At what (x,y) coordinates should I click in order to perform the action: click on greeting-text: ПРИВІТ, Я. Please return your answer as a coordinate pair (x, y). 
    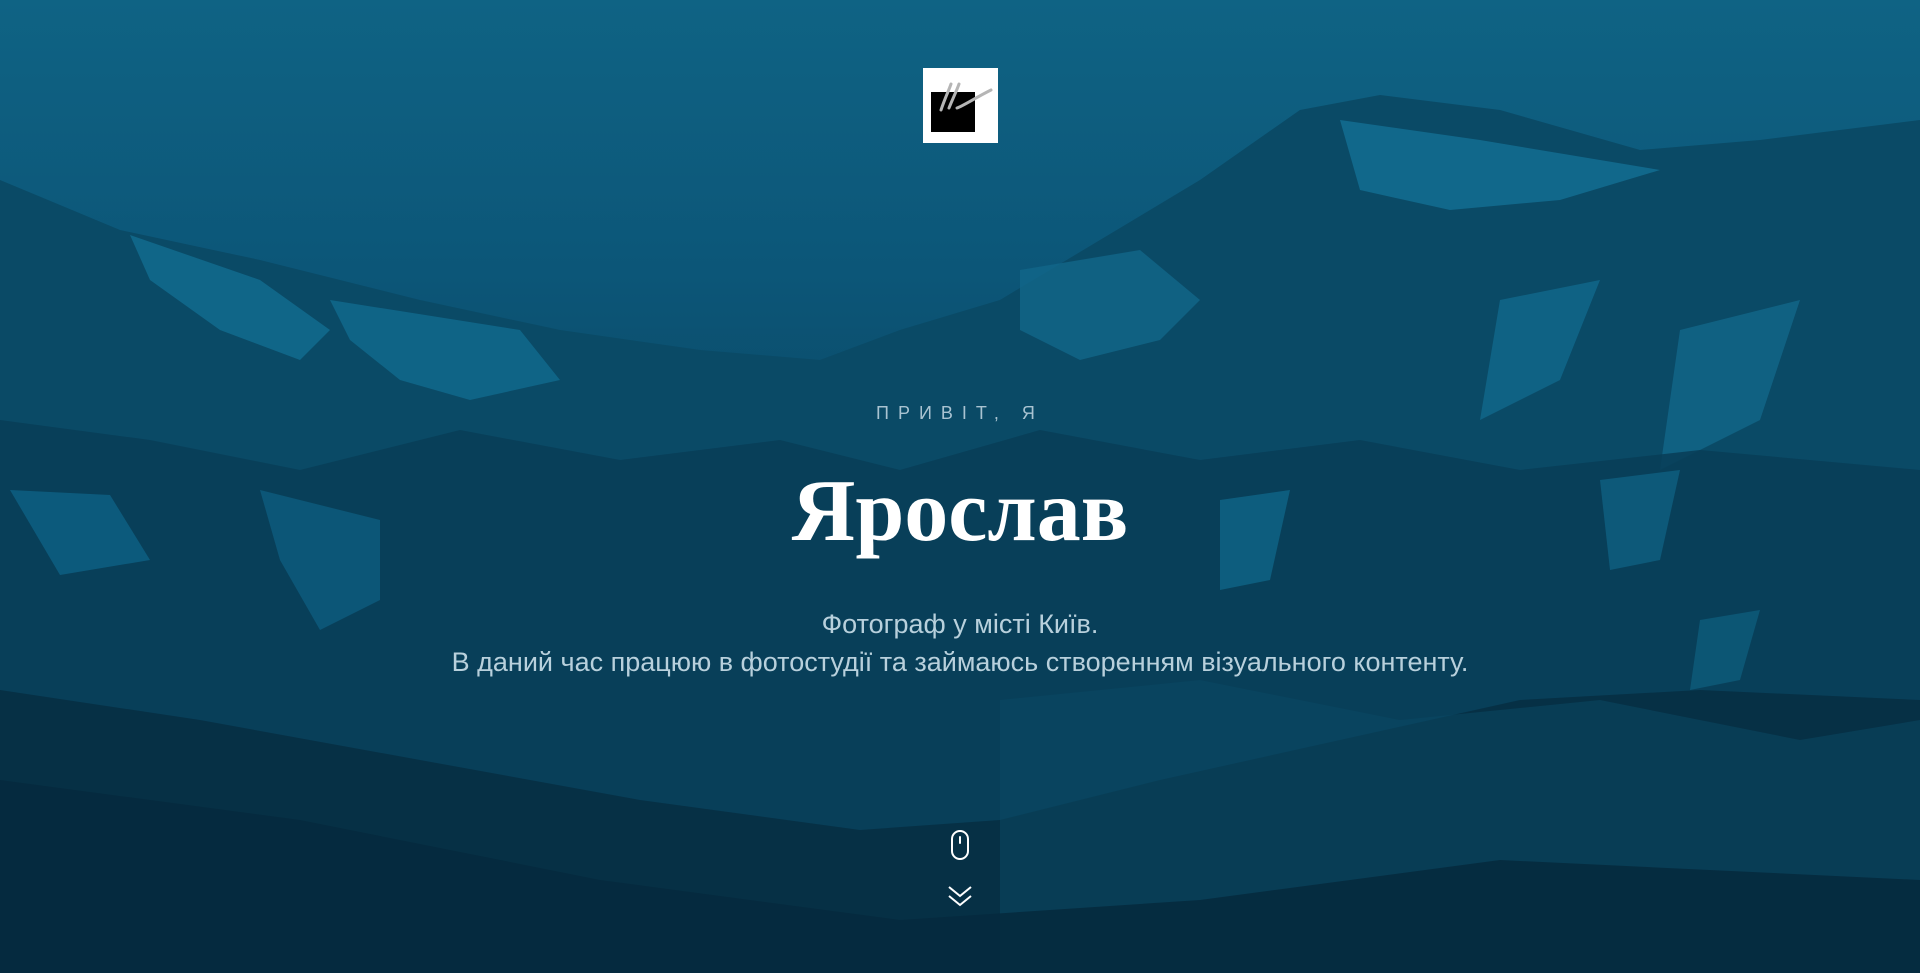
    Looking at the image, I should click on (960, 413).